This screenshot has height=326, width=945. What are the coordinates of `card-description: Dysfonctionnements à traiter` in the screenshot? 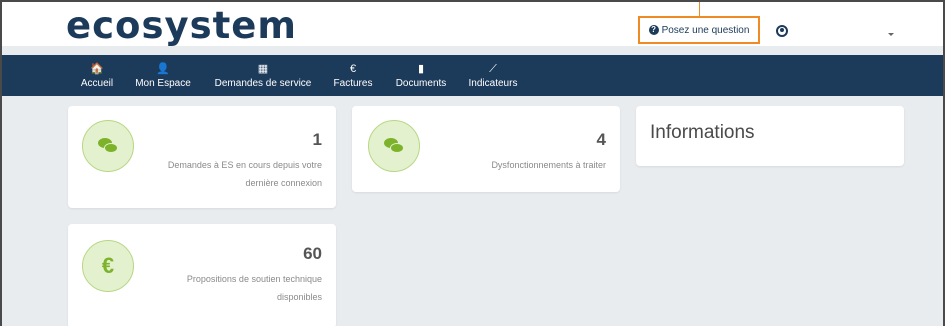 It's located at (548, 165).